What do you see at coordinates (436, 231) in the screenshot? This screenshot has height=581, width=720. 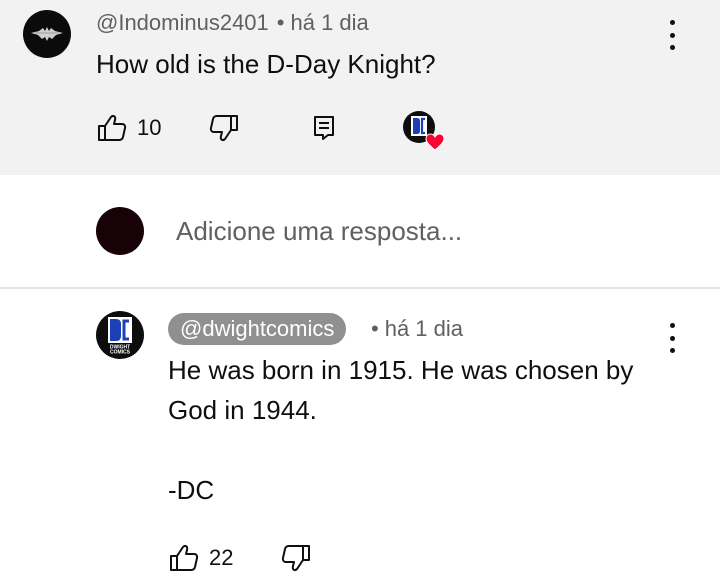 I see `reply-input` at bounding box center [436, 231].